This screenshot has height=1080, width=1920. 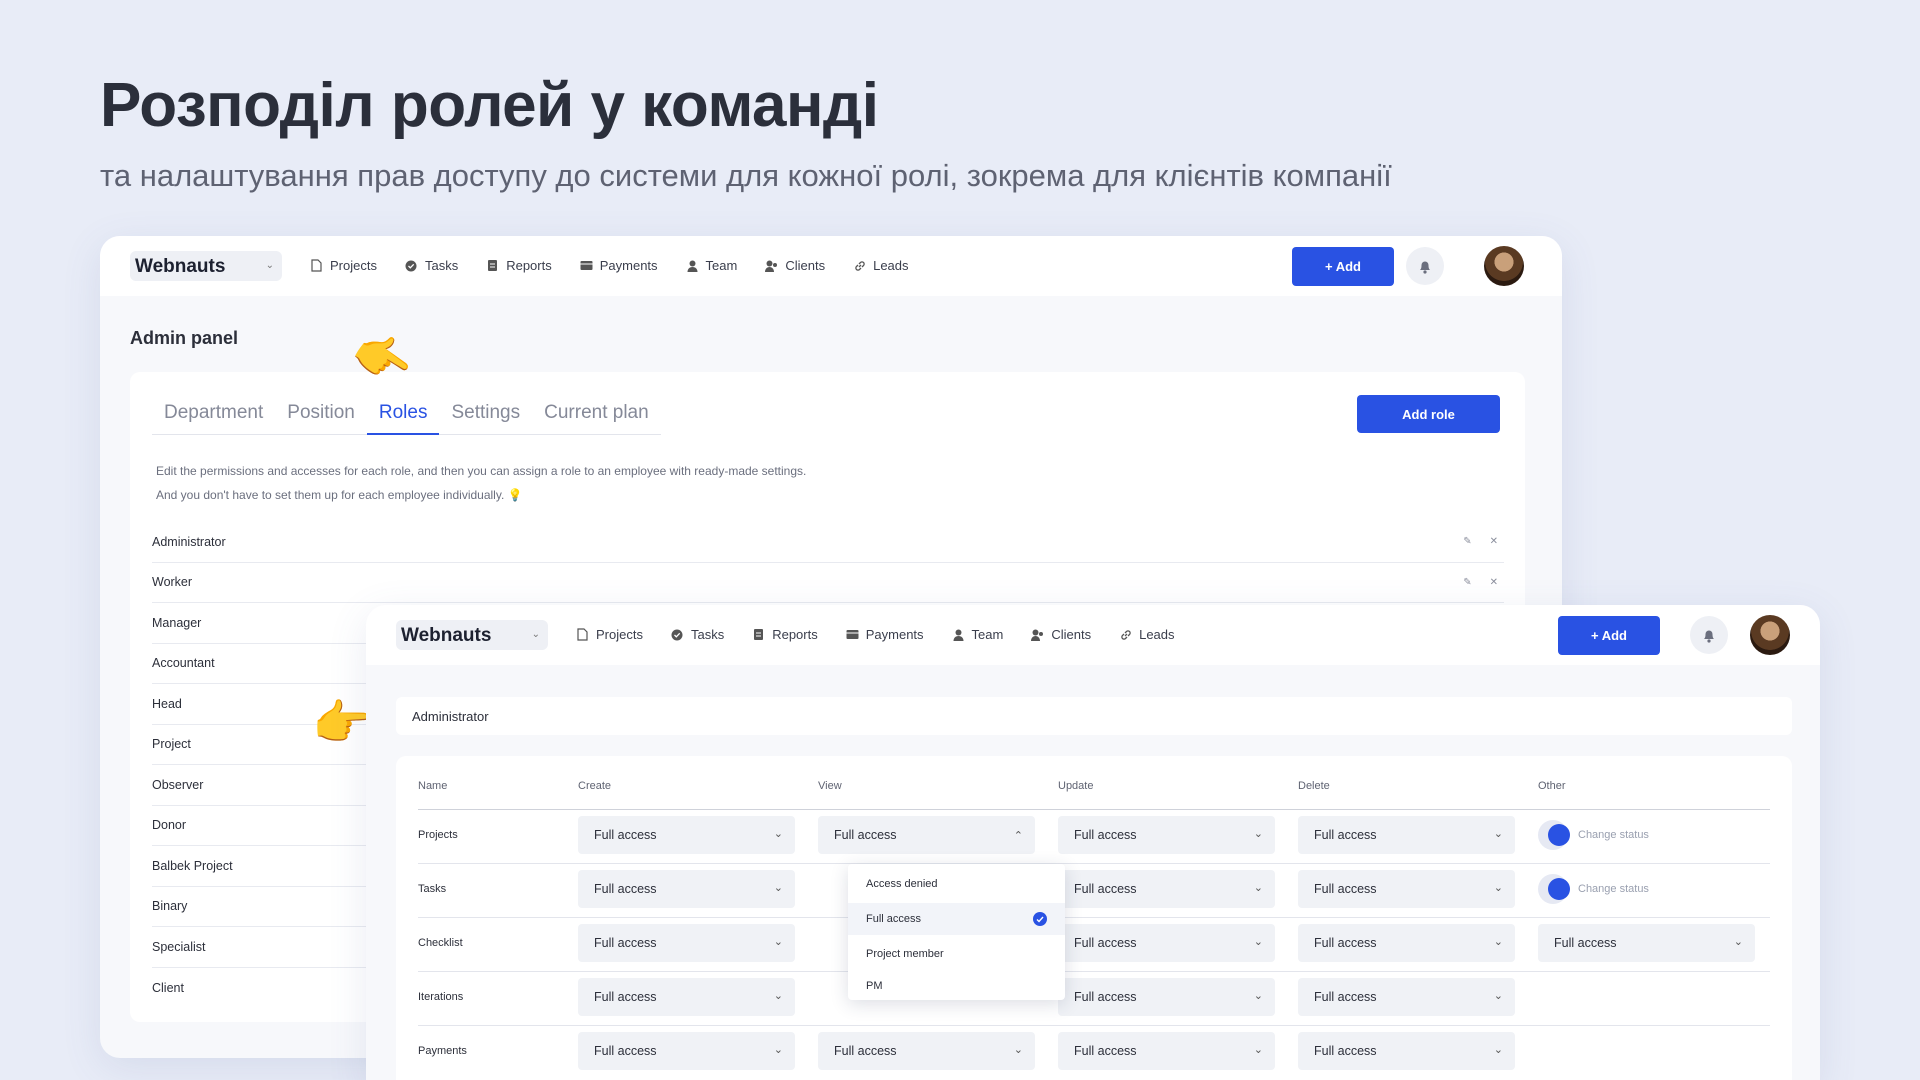 What do you see at coordinates (353, 265) in the screenshot?
I see `nav-label: Projects` at bounding box center [353, 265].